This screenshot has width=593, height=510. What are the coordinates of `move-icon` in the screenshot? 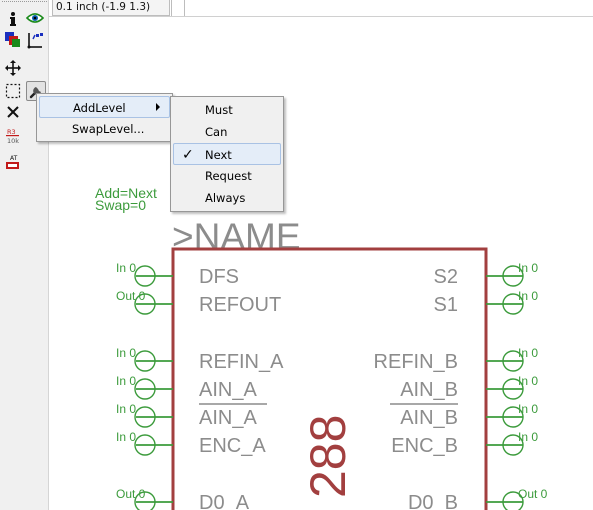 It's located at (13, 68).